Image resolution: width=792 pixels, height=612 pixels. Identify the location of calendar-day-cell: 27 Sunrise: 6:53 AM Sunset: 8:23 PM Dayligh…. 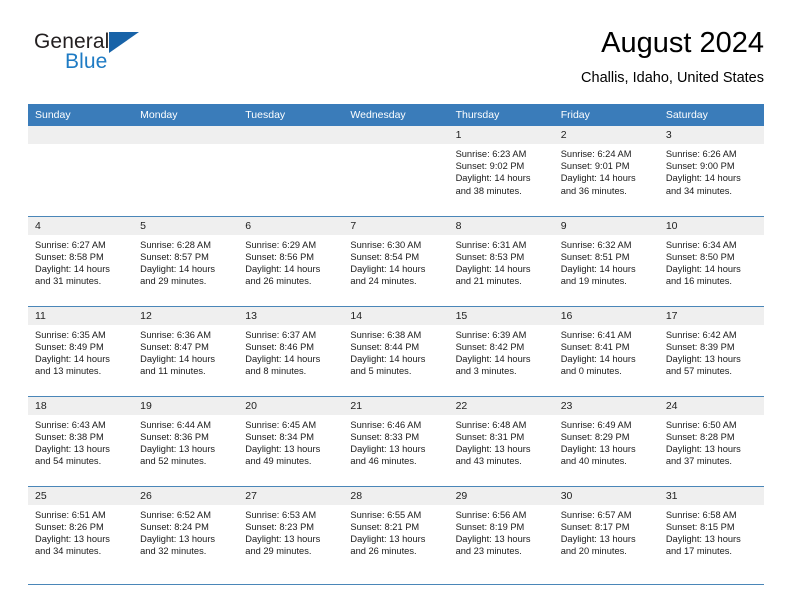
(291, 530).